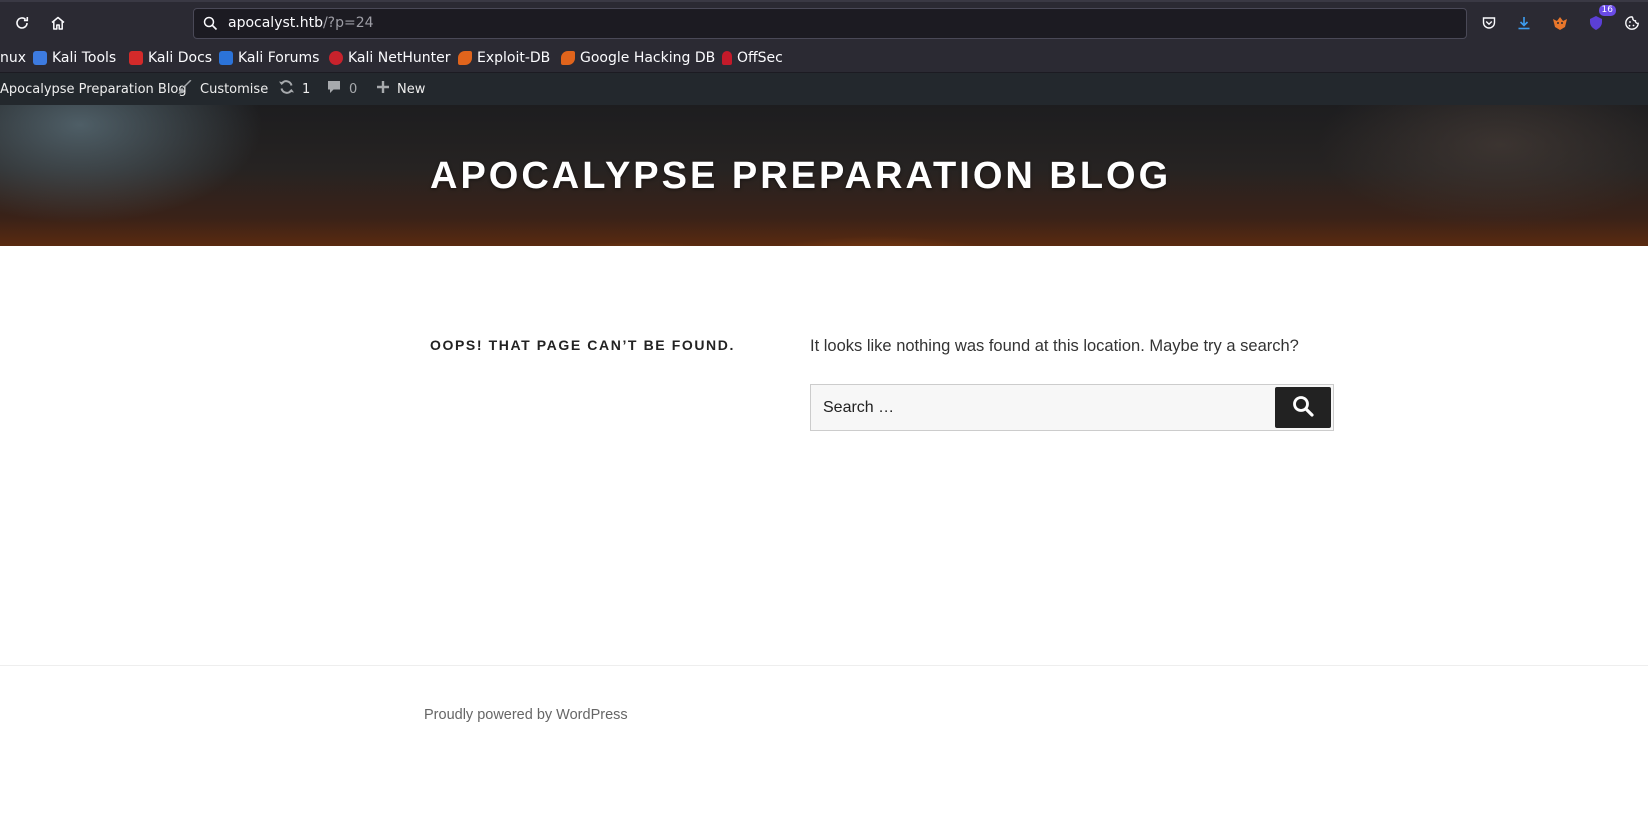  Describe the element at coordinates (40, 58) in the screenshot. I see `kali-tools-icon` at that location.